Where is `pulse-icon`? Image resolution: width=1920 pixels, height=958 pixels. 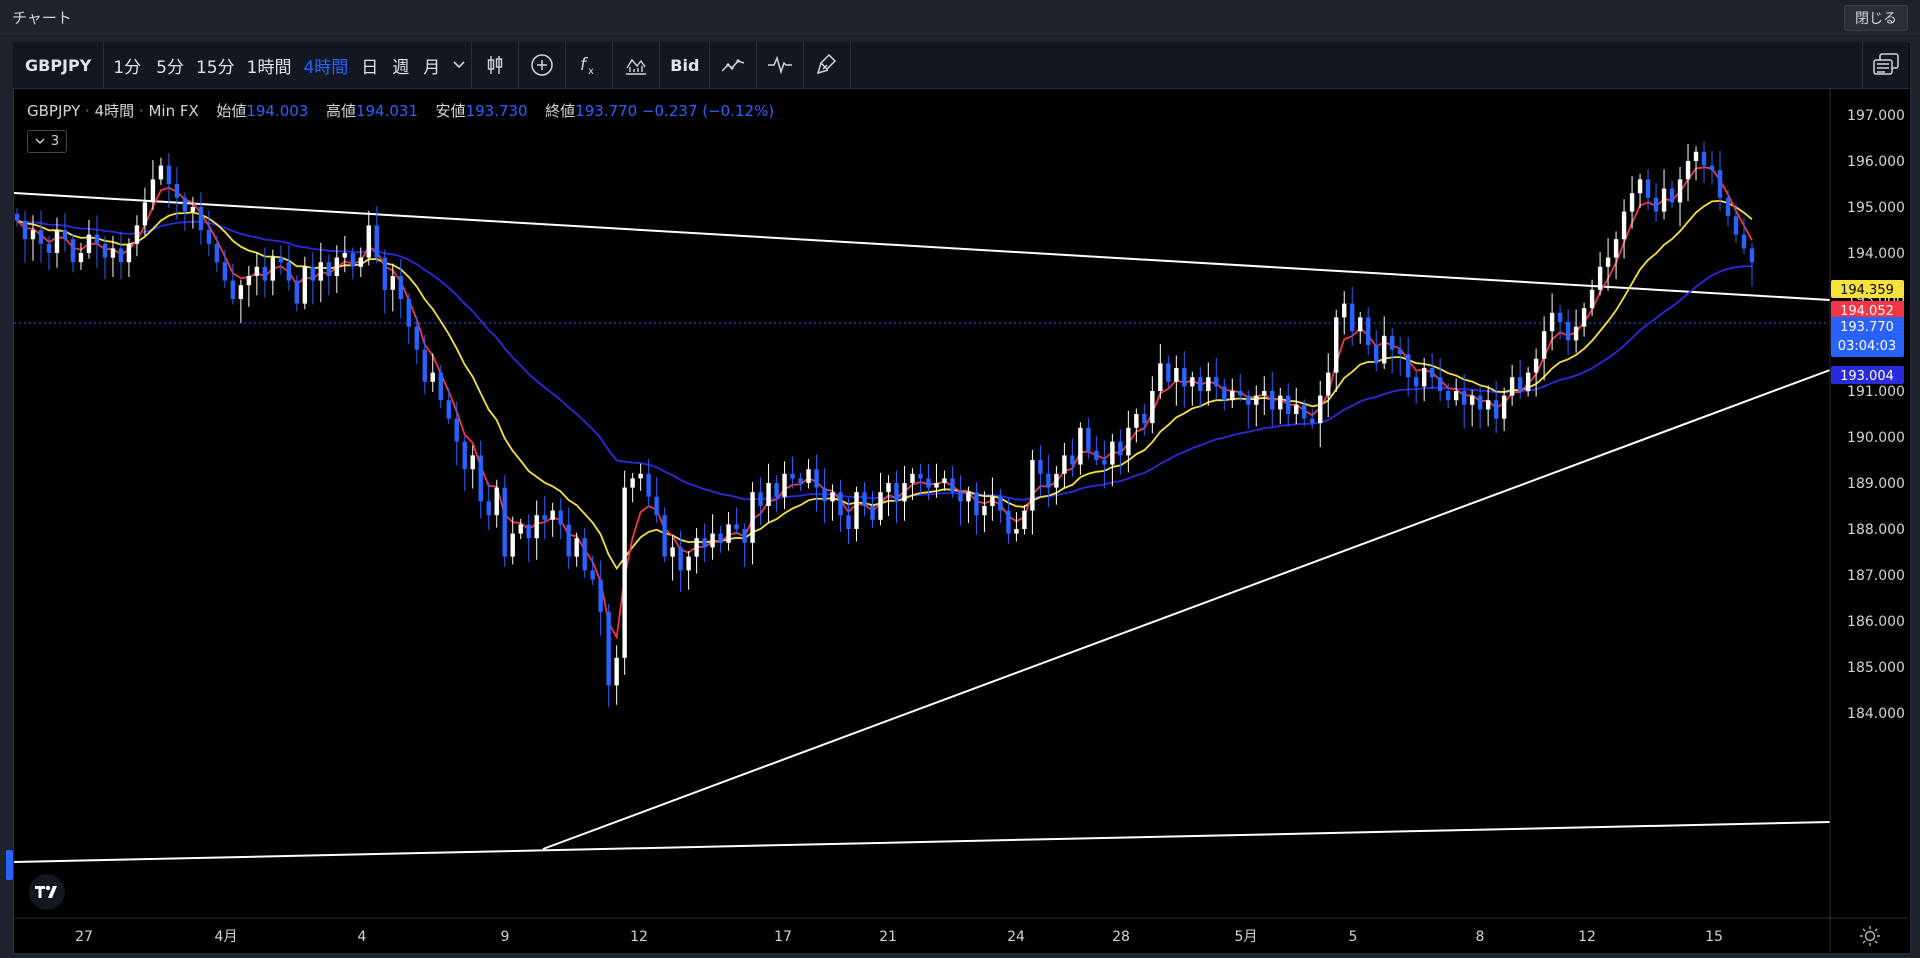 pulse-icon is located at coordinates (780, 65).